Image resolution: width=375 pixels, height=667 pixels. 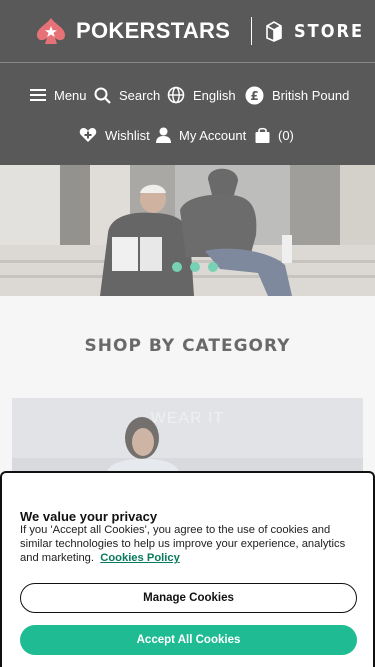 What do you see at coordinates (140, 558) in the screenshot?
I see `cookies-policy-link: Cookies Policy` at bounding box center [140, 558].